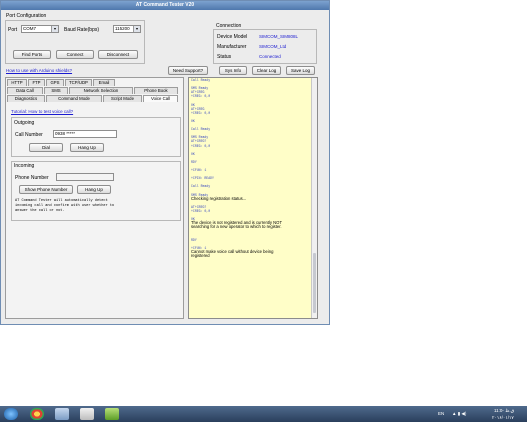 This screenshot has height=422, width=527. What do you see at coordinates (270, 56) in the screenshot?
I see `status-value: Connected` at bounding box center [270, 56].